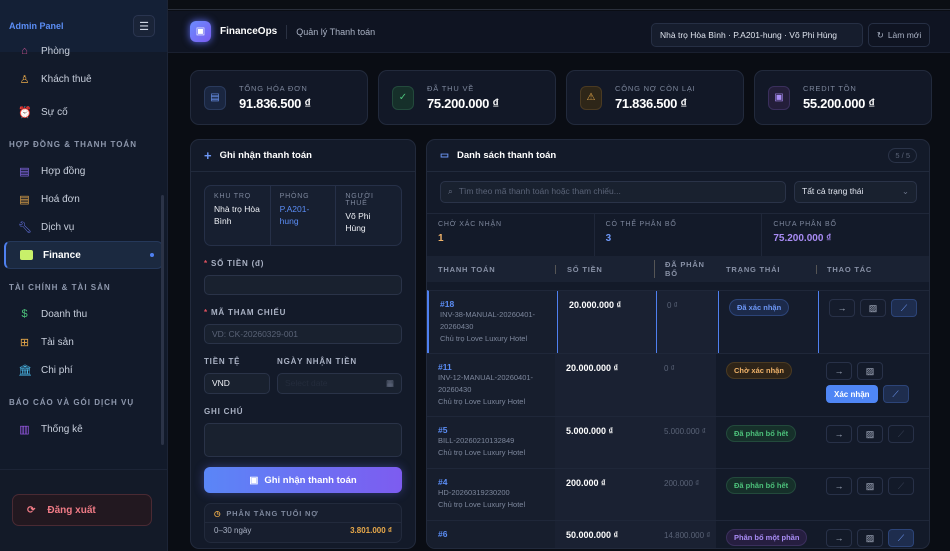 The image size is (950, 551). I want to click on sidebar-item-finance: Finance, so click(83, 255).